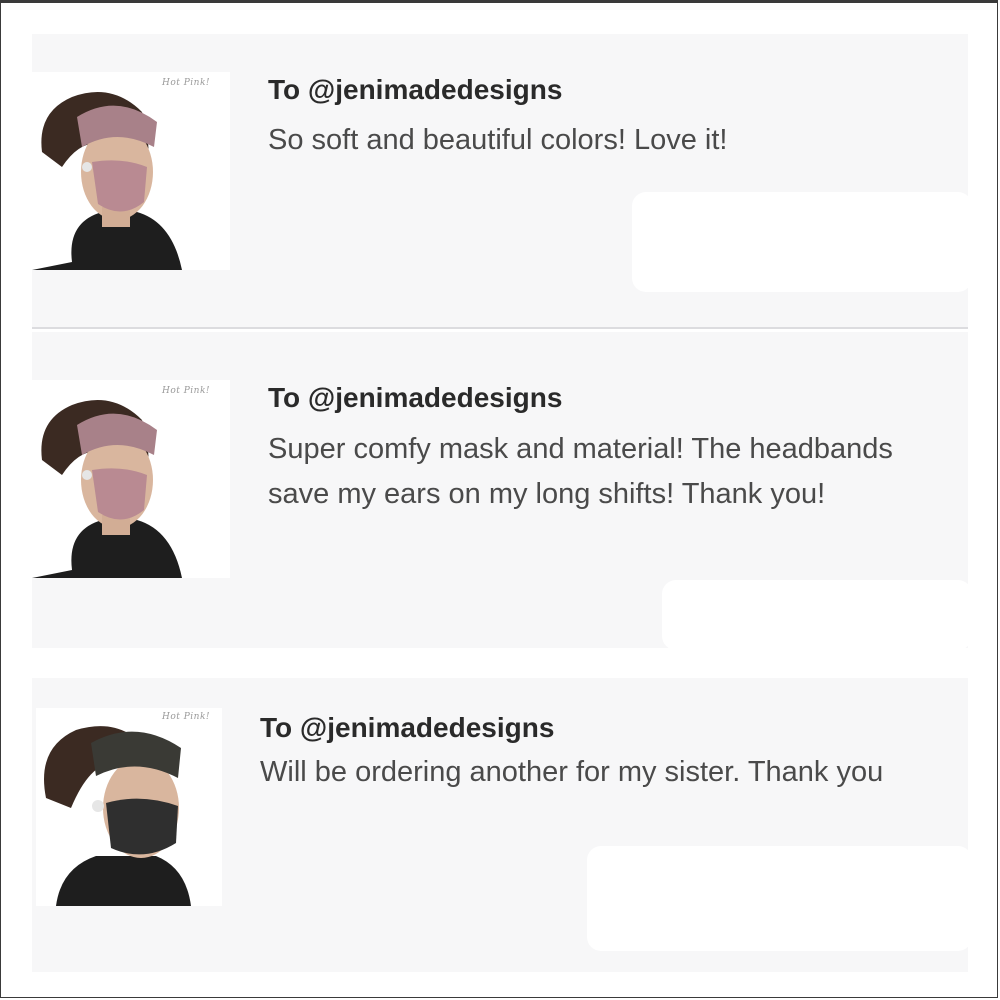 The width and height of the screenshot is (1000, 1000). I want to click on divider, so click(500, 328).